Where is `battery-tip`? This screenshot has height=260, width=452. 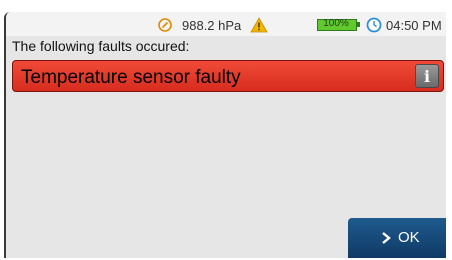 battery-tip is located at coordinates (358, 24).